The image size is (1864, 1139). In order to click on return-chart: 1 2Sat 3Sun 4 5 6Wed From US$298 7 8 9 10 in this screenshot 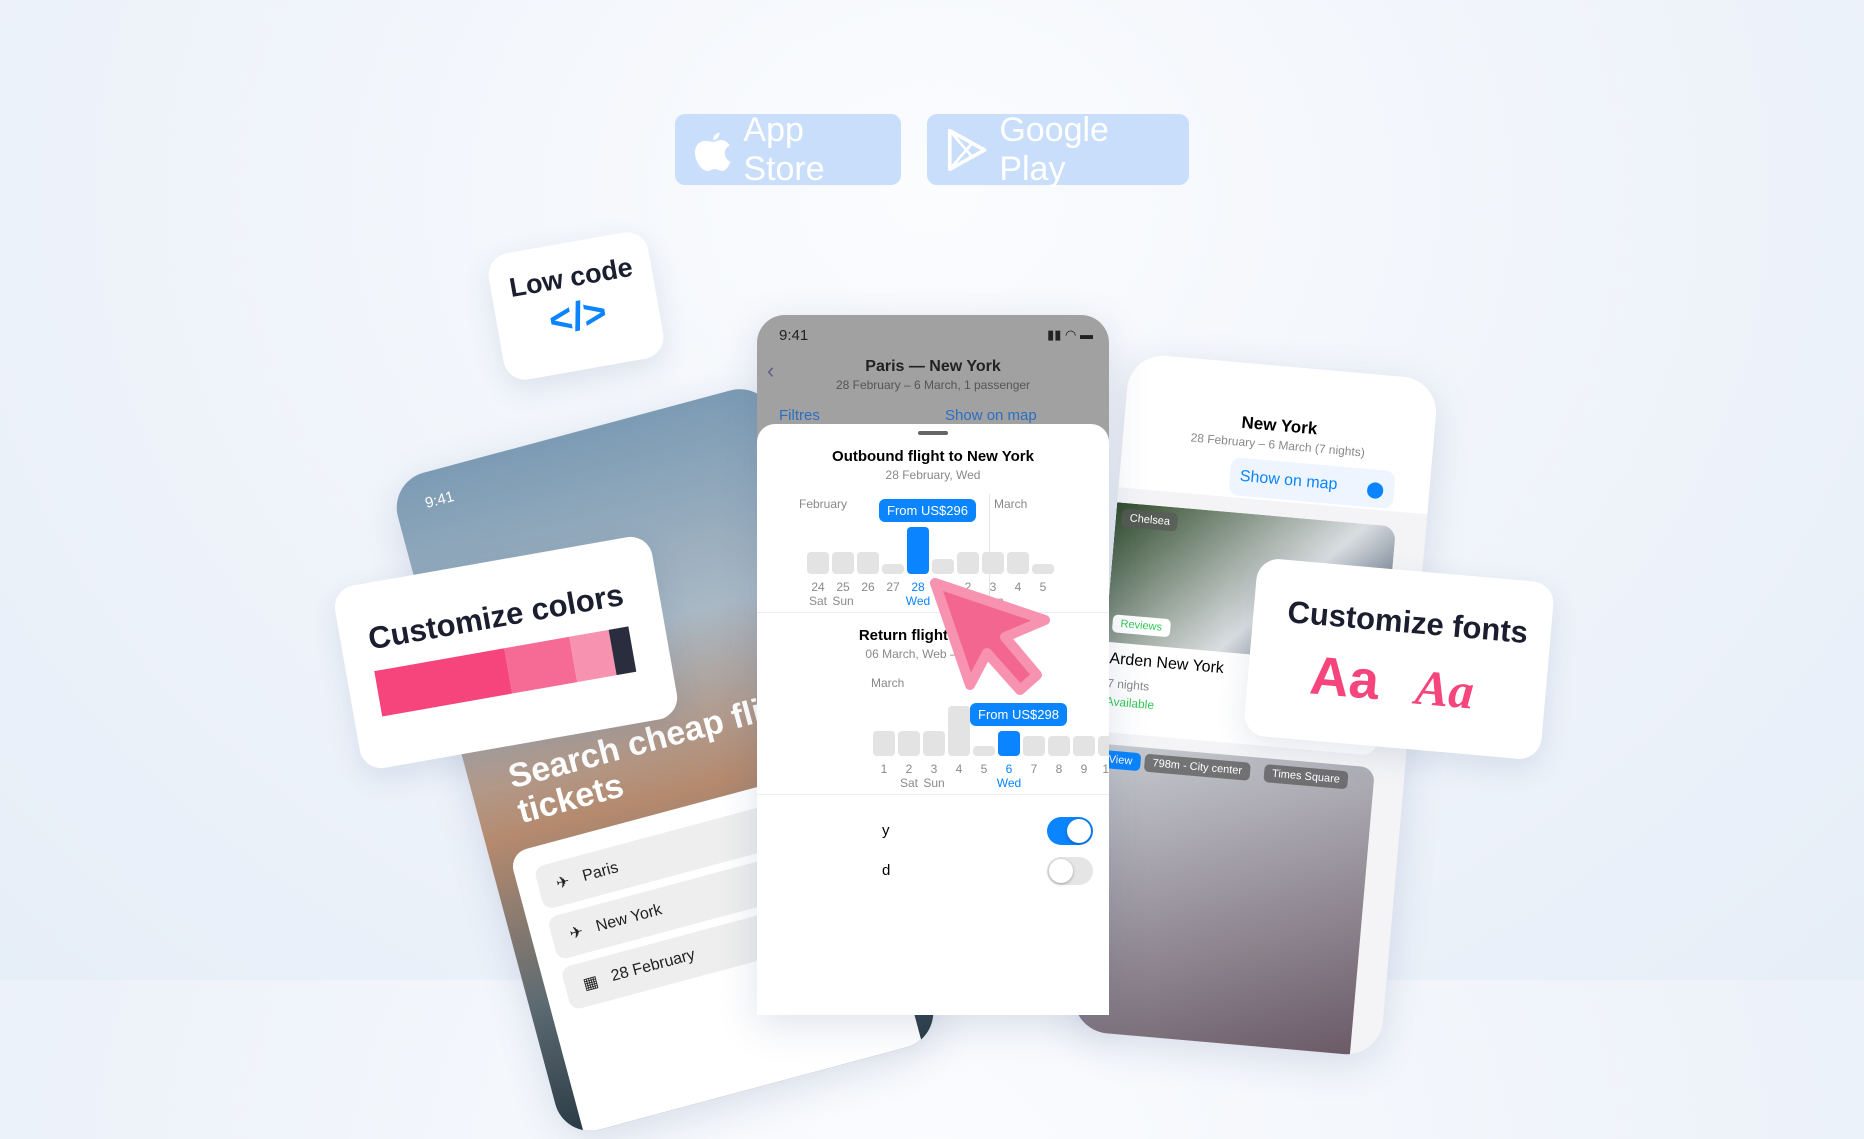, I will do `click(991, 741)`.